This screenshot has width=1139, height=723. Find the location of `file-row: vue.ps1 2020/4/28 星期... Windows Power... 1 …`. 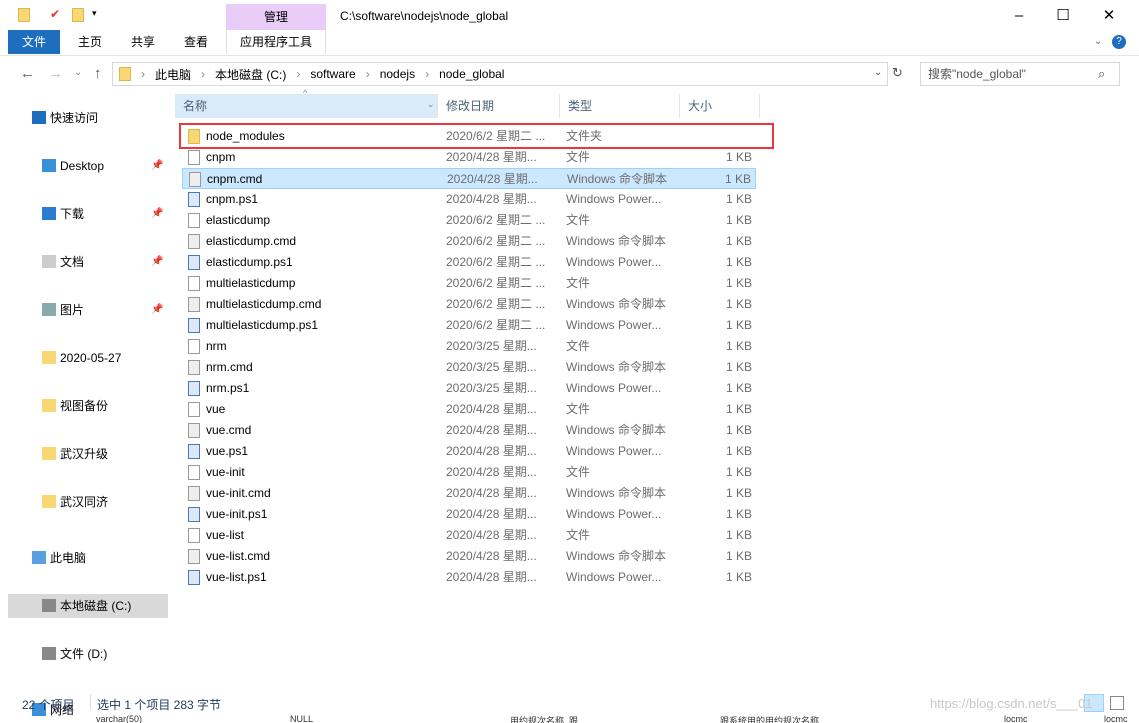

file-row: vue.ps1 2020/4/28 星期... Windows Power... 1 … is located at coordinates (469, 451).